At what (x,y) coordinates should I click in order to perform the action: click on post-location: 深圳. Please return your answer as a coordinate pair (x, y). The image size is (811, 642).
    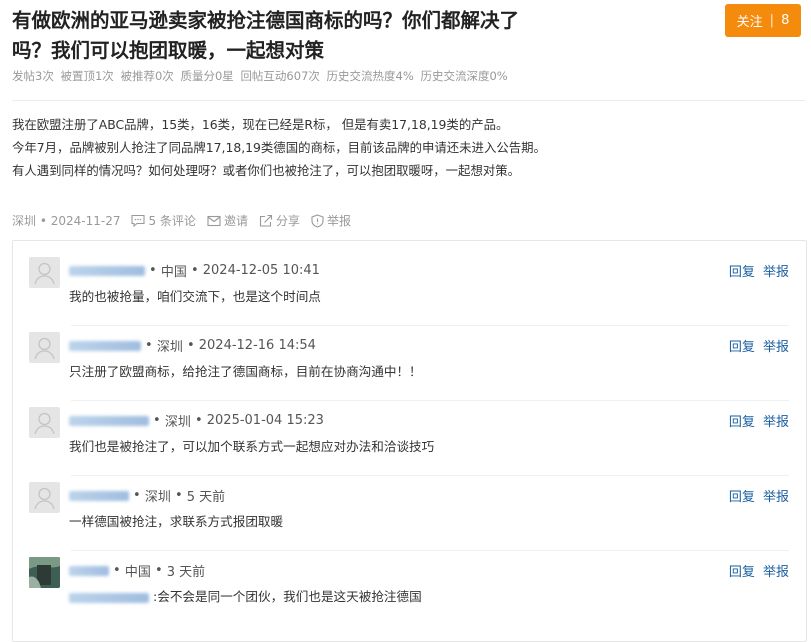
    Looking at the image, I should click on (24, 221).